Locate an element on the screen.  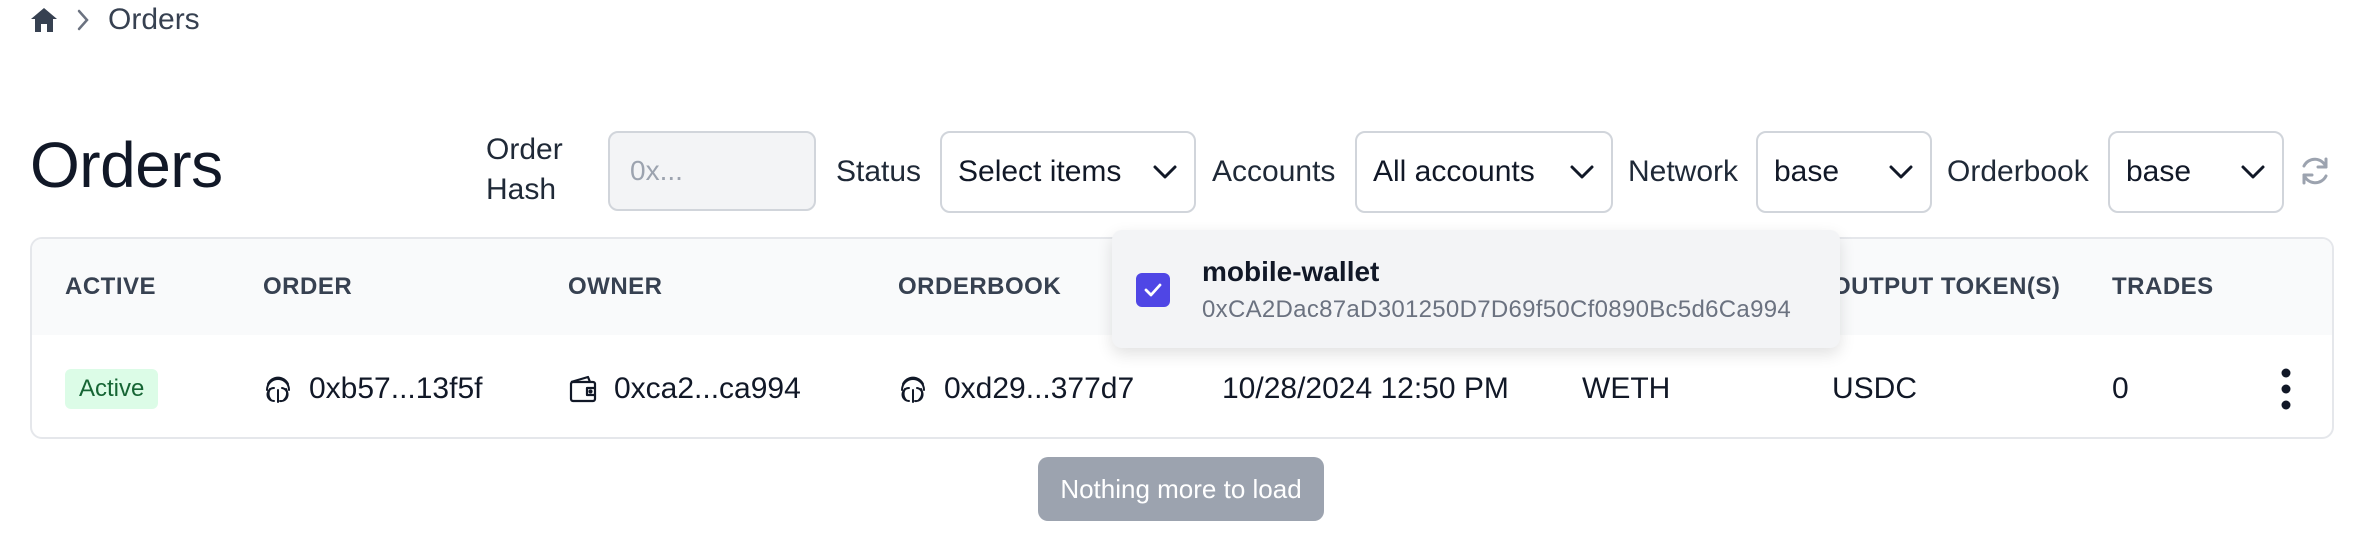
accounts-label: Accounts is located at coordinates (1274, 171).